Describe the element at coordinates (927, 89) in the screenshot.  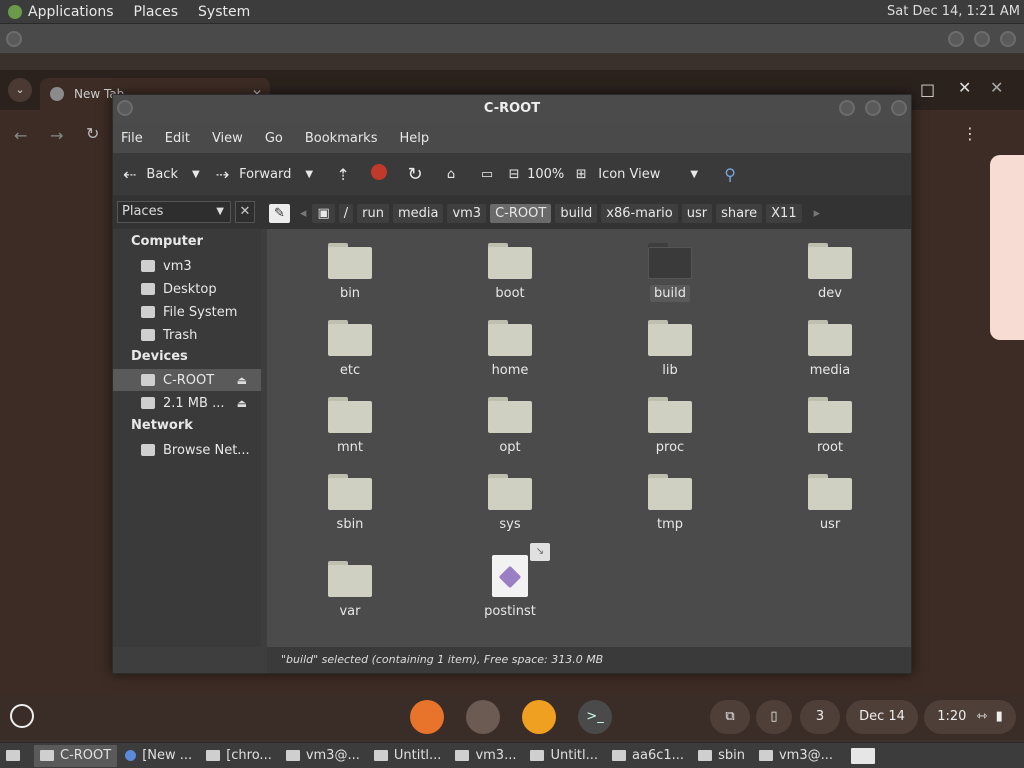
I see `maximize-icon: □` at that location.